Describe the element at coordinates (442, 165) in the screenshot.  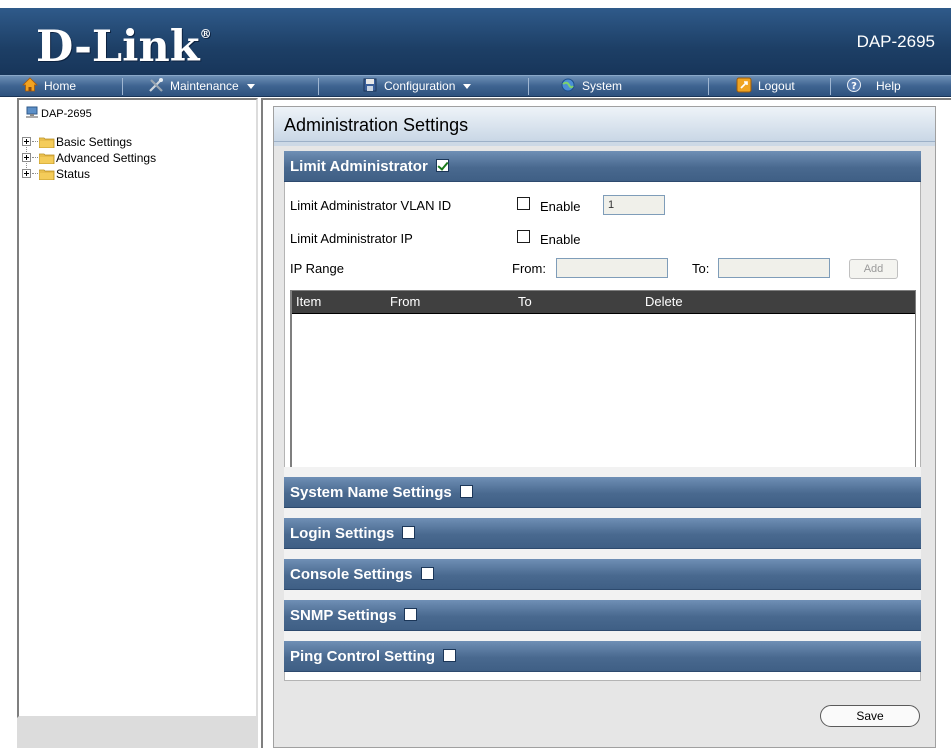
I see `limit-administrator-checkbox` at that location.